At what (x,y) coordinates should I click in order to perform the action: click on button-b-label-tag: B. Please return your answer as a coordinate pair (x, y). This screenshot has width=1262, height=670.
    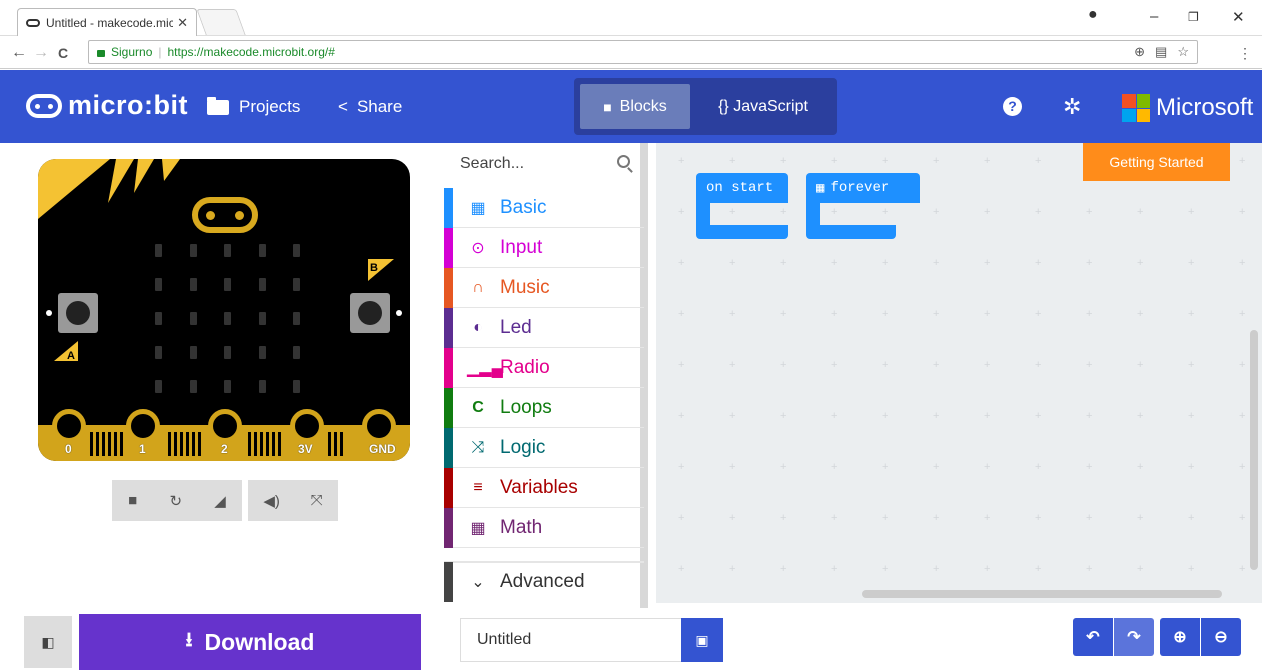
    Looking at the image, I should click on (381, 270).